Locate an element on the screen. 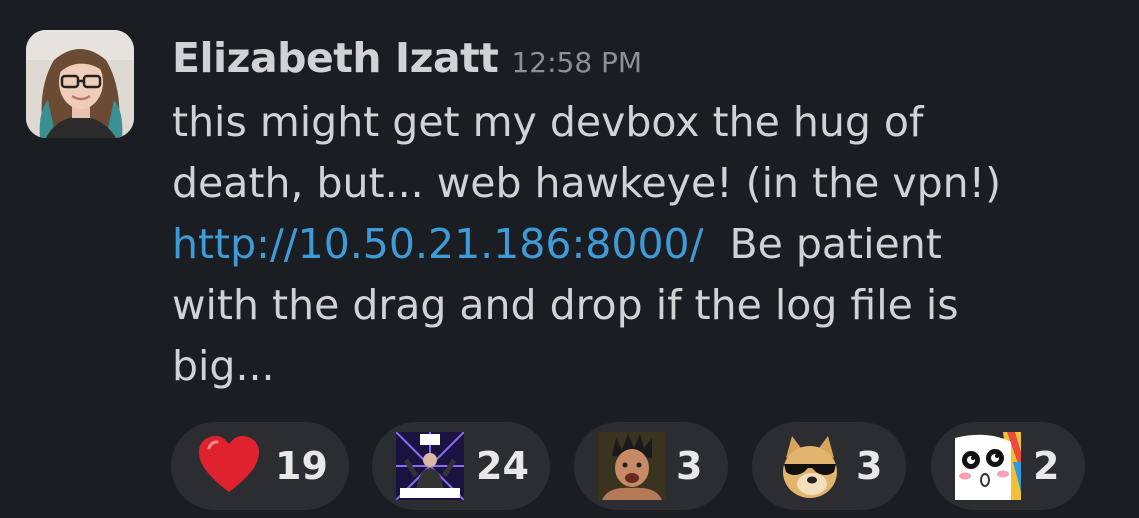  reaction-anime-face: 2 is located at coordinates (1008, 466).